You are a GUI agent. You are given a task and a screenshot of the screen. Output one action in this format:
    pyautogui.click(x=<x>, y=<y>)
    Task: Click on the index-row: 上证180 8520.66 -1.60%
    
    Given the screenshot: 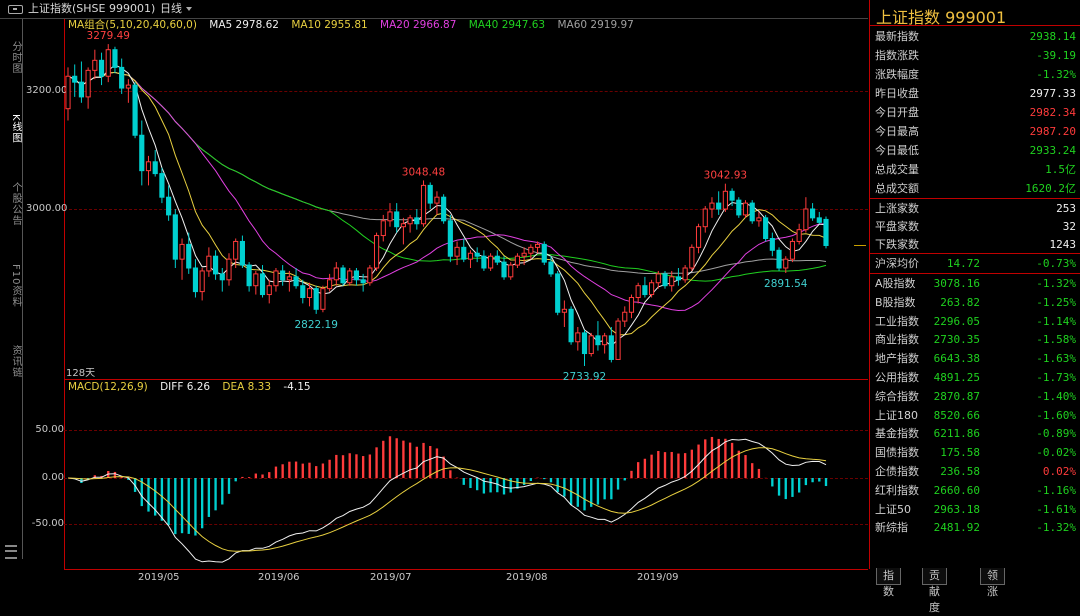 What is the action you would take?
    pyautogui.click(x=975, y=415)
    